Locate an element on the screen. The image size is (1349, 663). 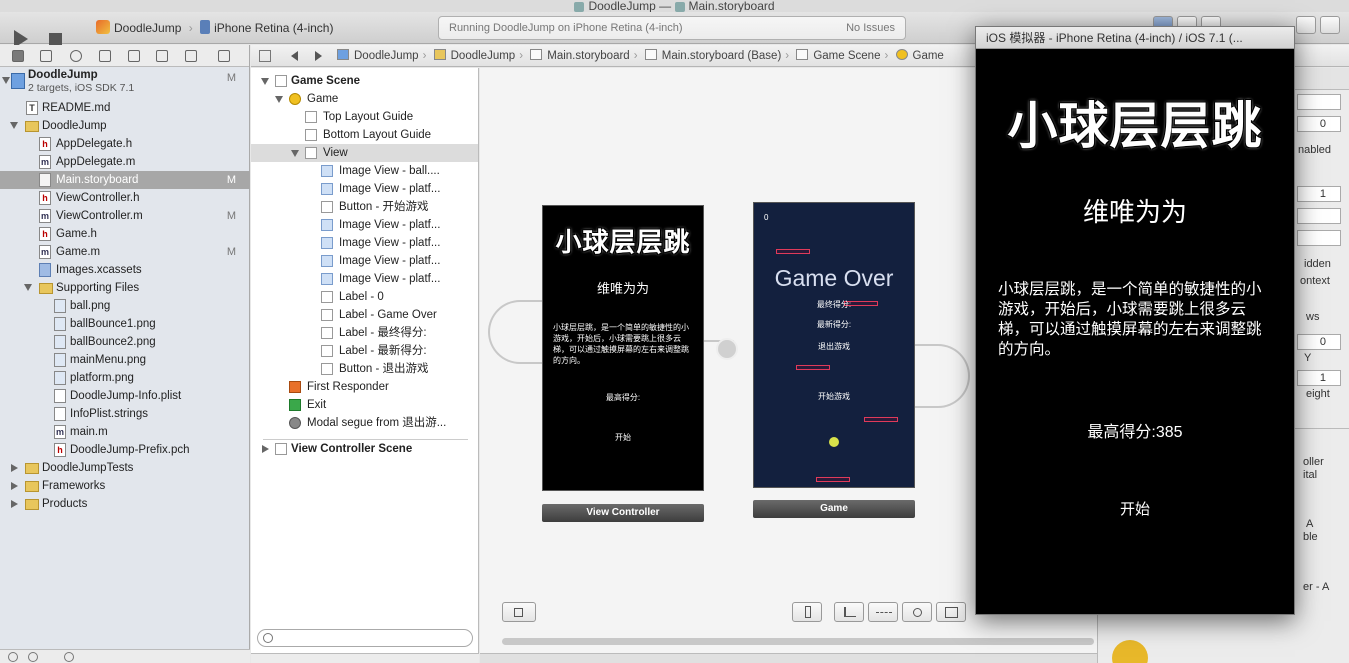
pin-button is located at coordinates (883, 612).